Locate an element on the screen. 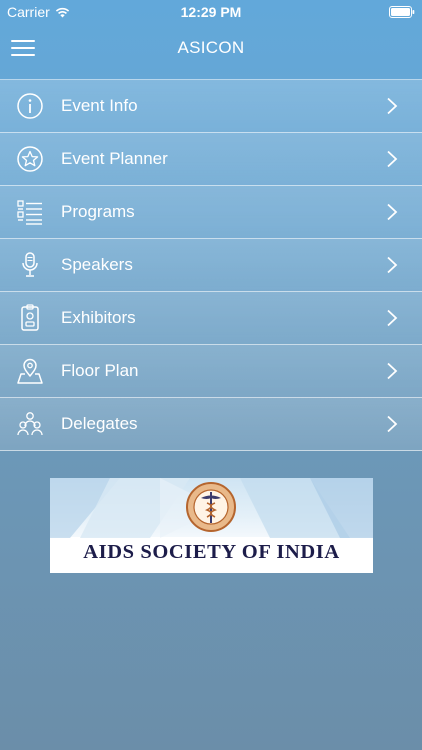 This screenshot has width=422, height=750. people-icon is located at coordinates (30, 424).